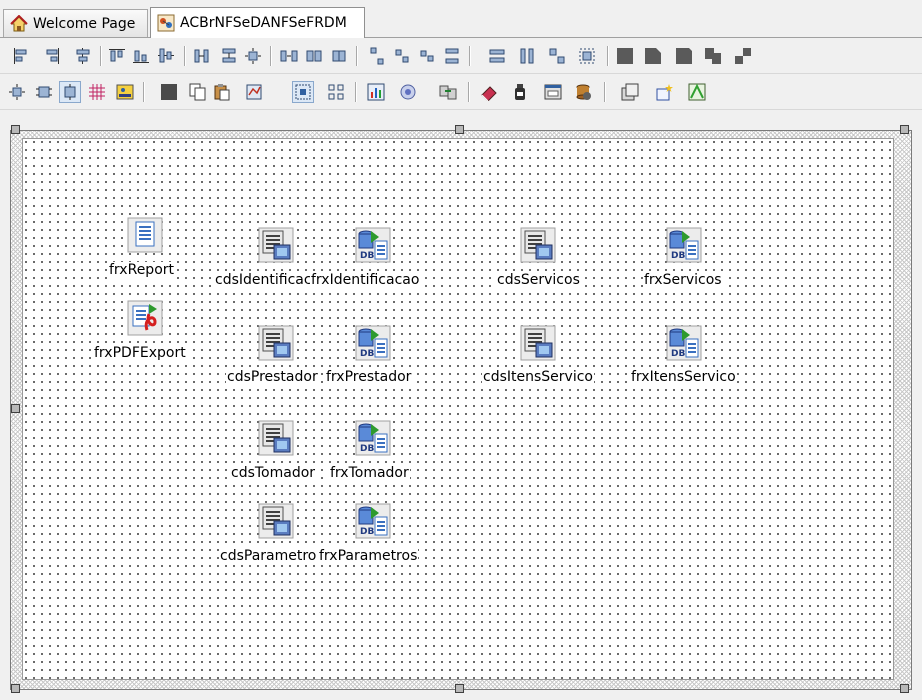 This screenshot has height=700, width=922. I want to click on database-settings-icon, so click(583, 92).